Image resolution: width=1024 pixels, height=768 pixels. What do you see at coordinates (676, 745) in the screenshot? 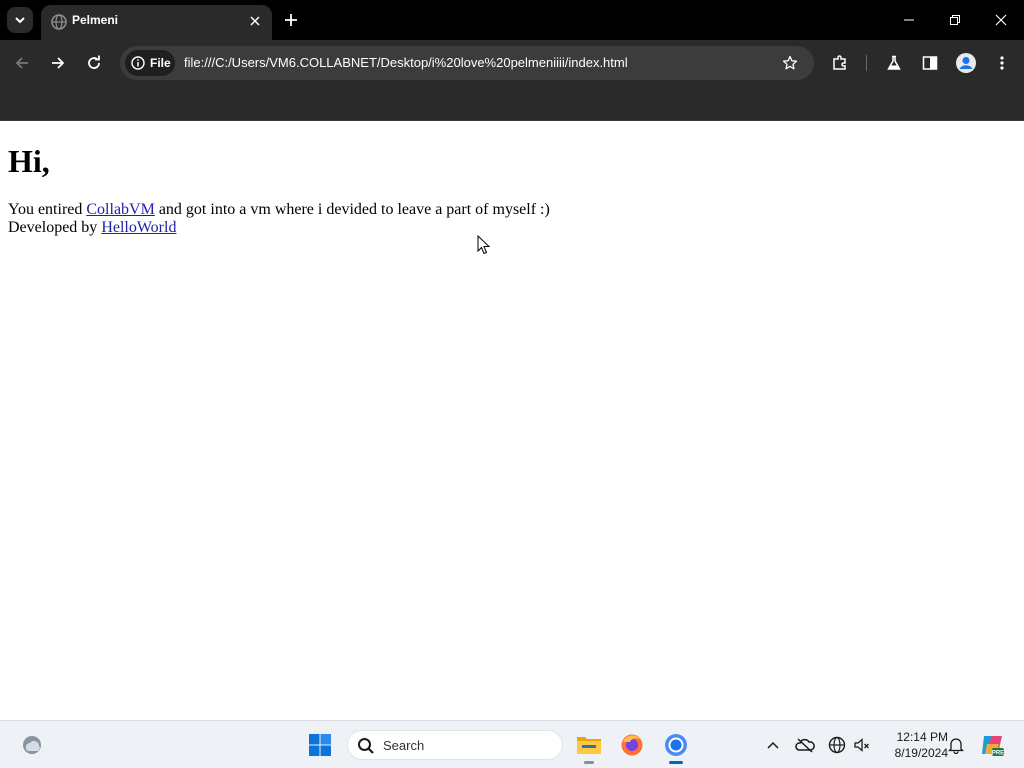
I see `chrome-icon` at bounding box center [676, 745].